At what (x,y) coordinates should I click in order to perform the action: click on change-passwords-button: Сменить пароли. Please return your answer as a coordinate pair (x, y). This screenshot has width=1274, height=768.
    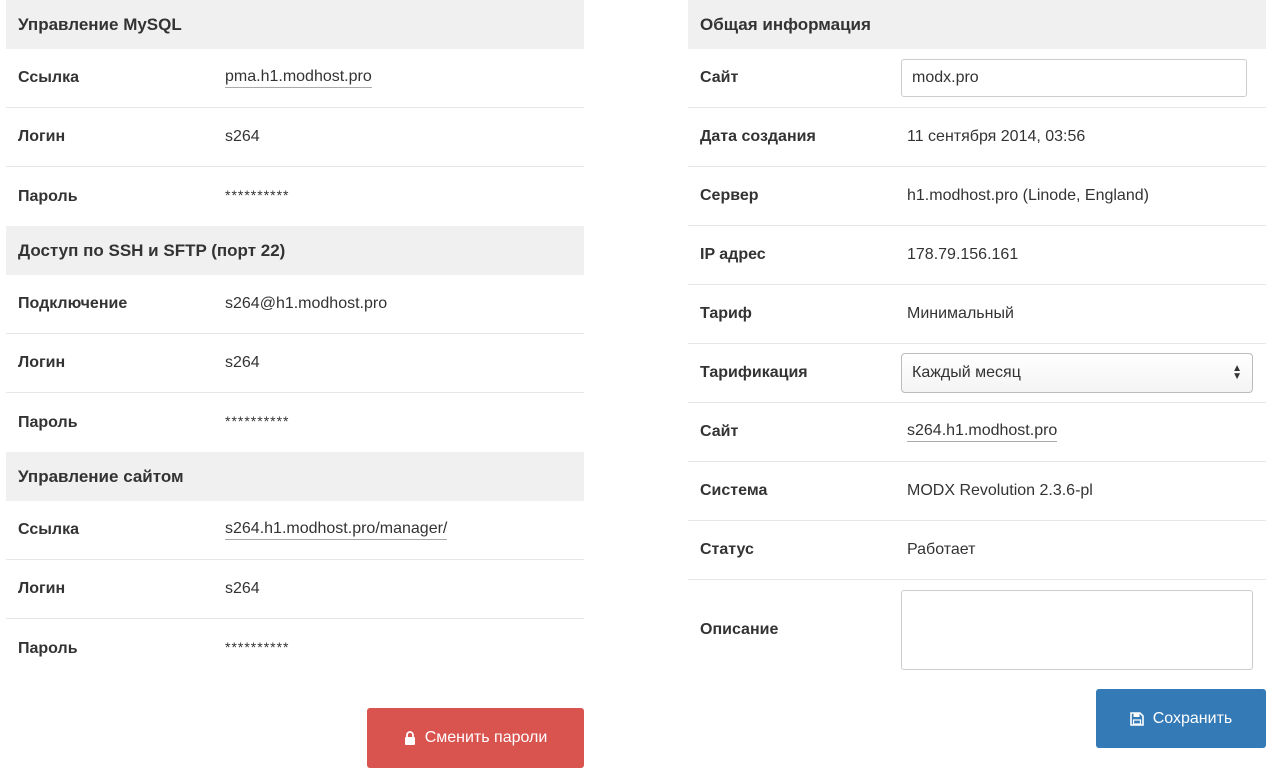
    Looking at the image, I should click on (475, 738).